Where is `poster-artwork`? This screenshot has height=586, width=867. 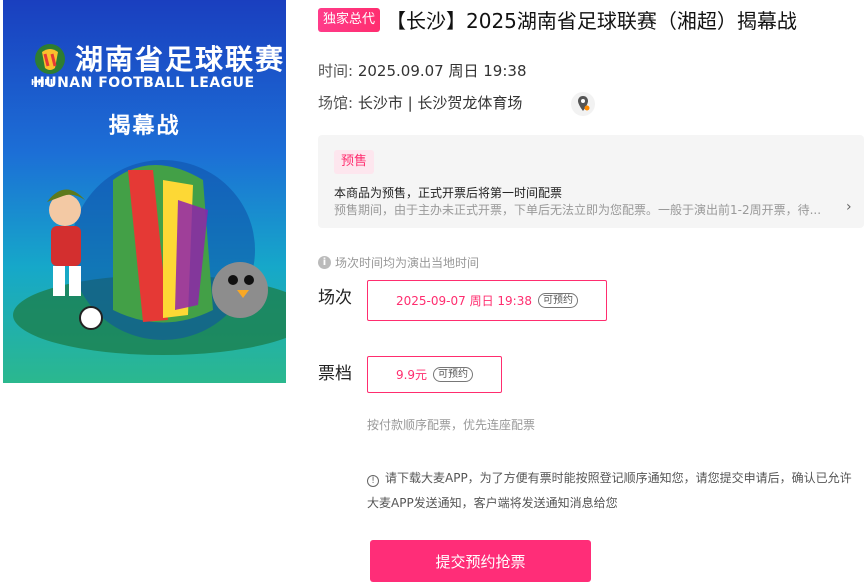
poster-artwork is located at coordinates (149, 257).